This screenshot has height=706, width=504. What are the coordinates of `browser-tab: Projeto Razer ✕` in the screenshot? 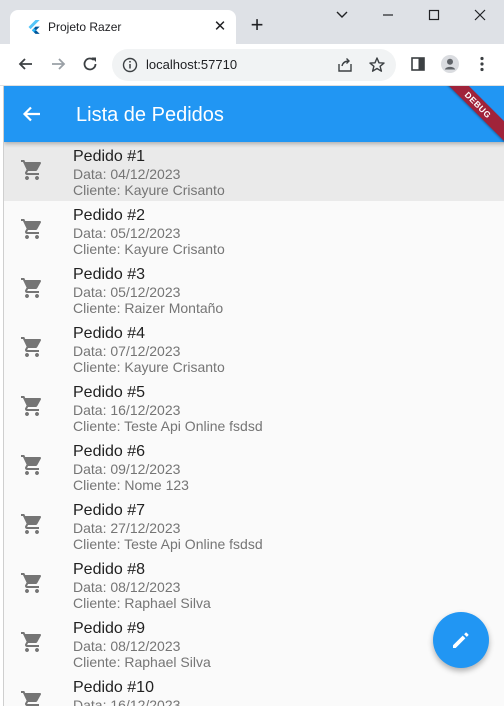 It's located at (123, 27).